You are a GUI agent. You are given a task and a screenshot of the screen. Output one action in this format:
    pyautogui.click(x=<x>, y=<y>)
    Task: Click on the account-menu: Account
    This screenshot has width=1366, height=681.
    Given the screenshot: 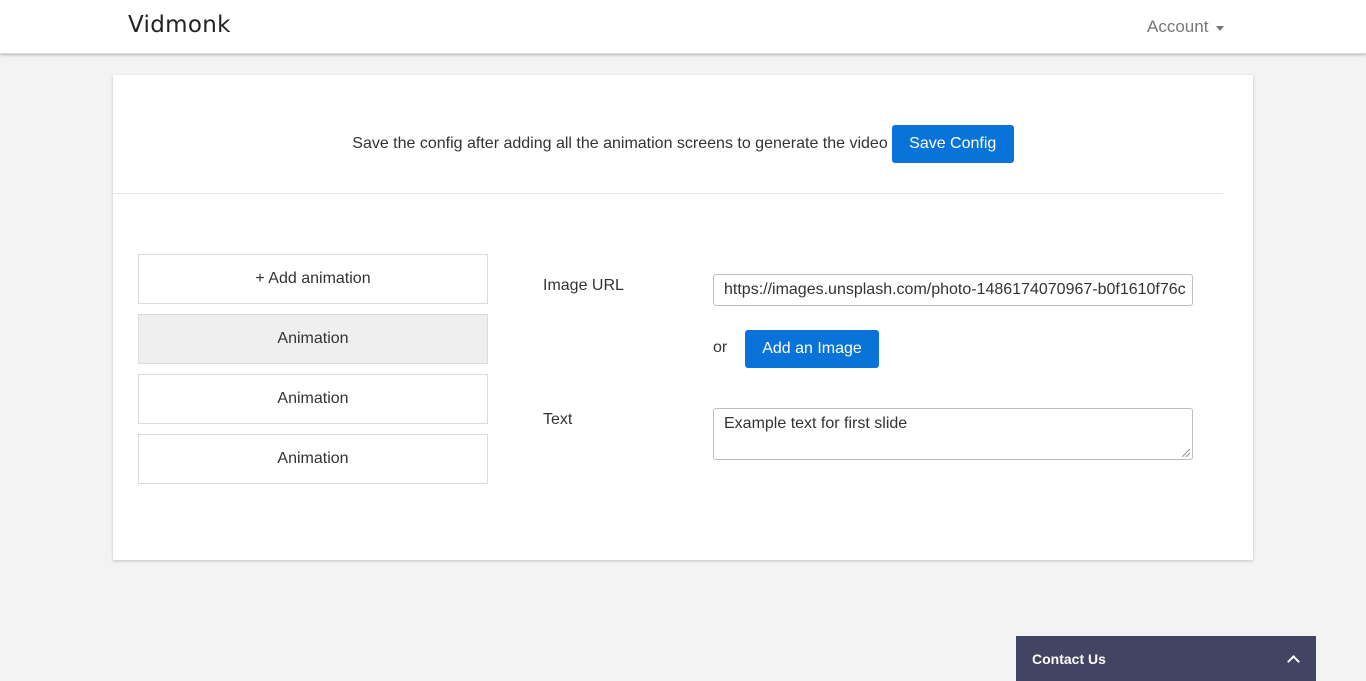 What is the action you would take?
    pyautogui.click(x=1186, y=27)
    